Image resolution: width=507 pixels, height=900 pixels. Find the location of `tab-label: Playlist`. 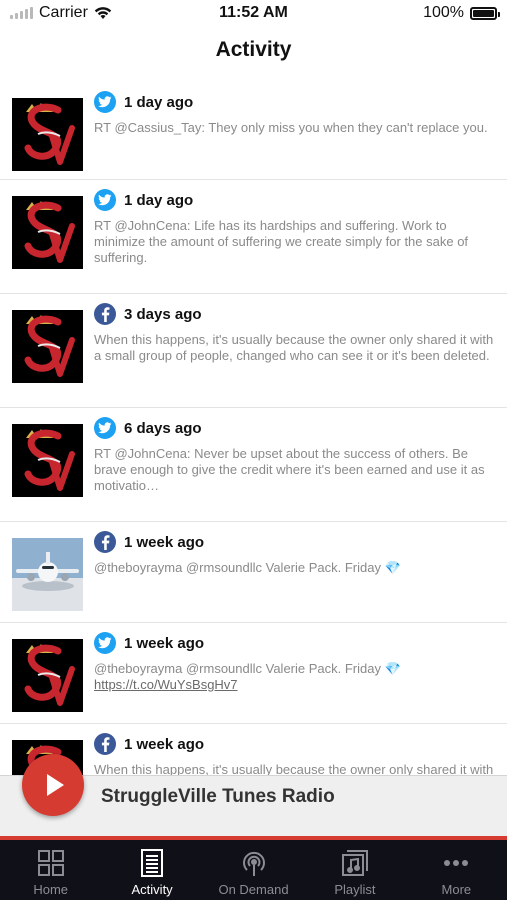

tab-label: Playlist is located at coordinates (355, 889).